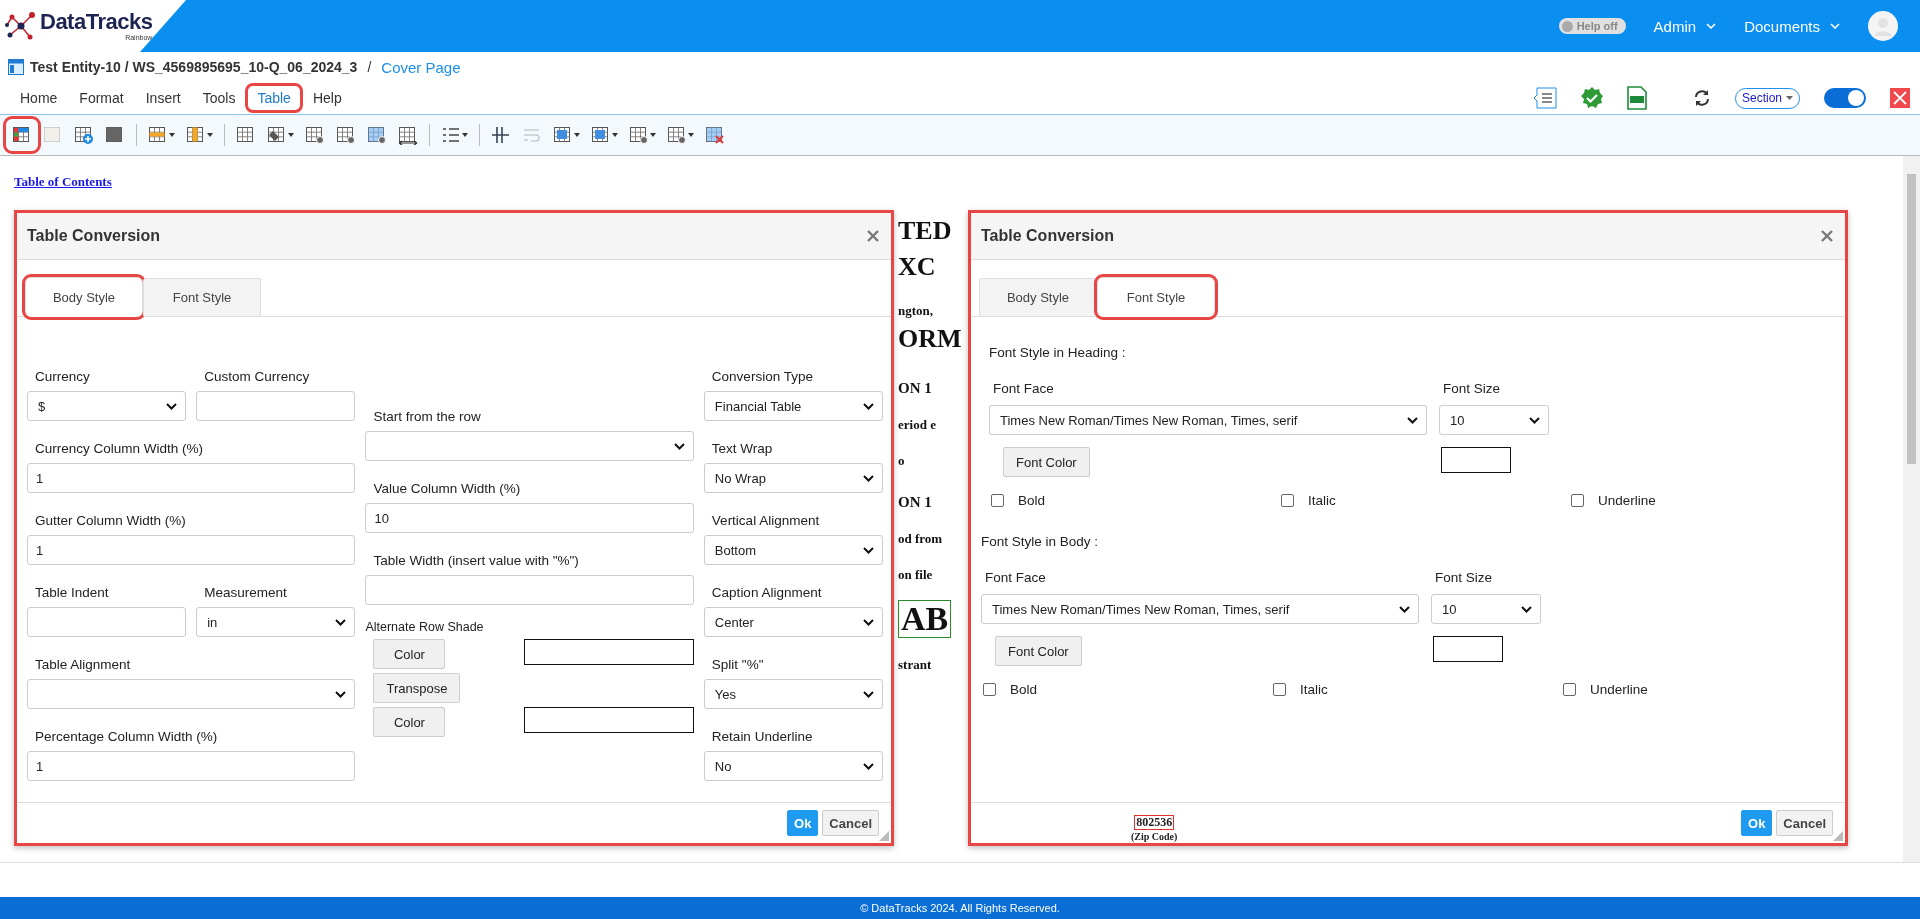 The image size is (1920, 919). What do you see at coordinates (793, 766) in the screenshot?
I see `dropdown-field: No` at bounding box center [793, 766].